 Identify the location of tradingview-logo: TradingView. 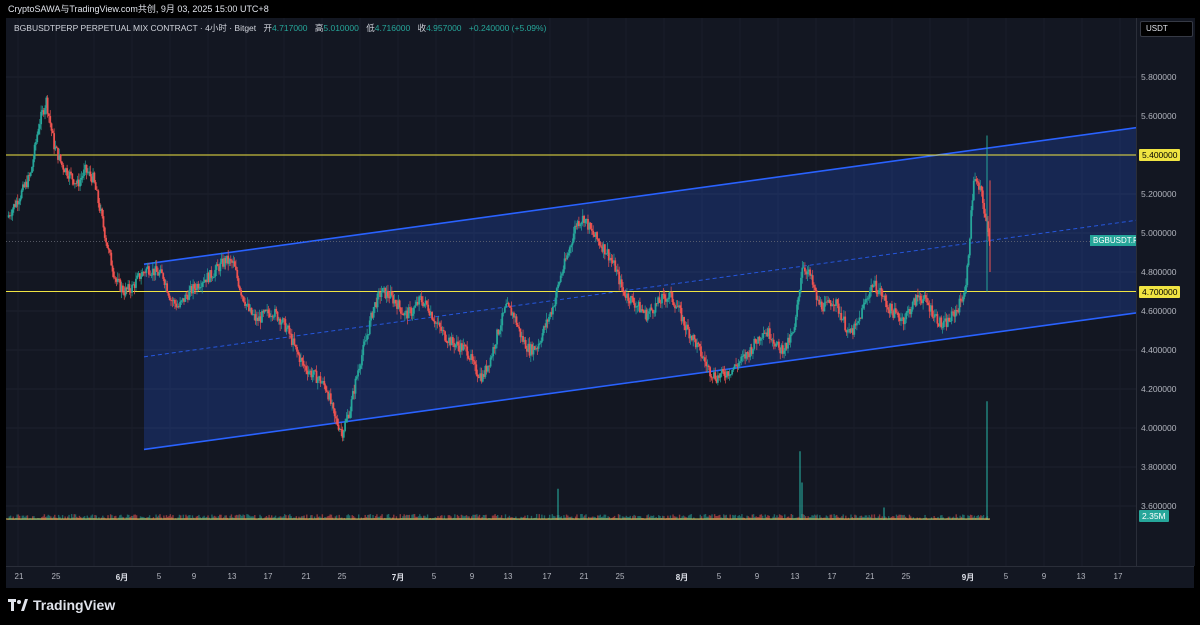
(61, 605).